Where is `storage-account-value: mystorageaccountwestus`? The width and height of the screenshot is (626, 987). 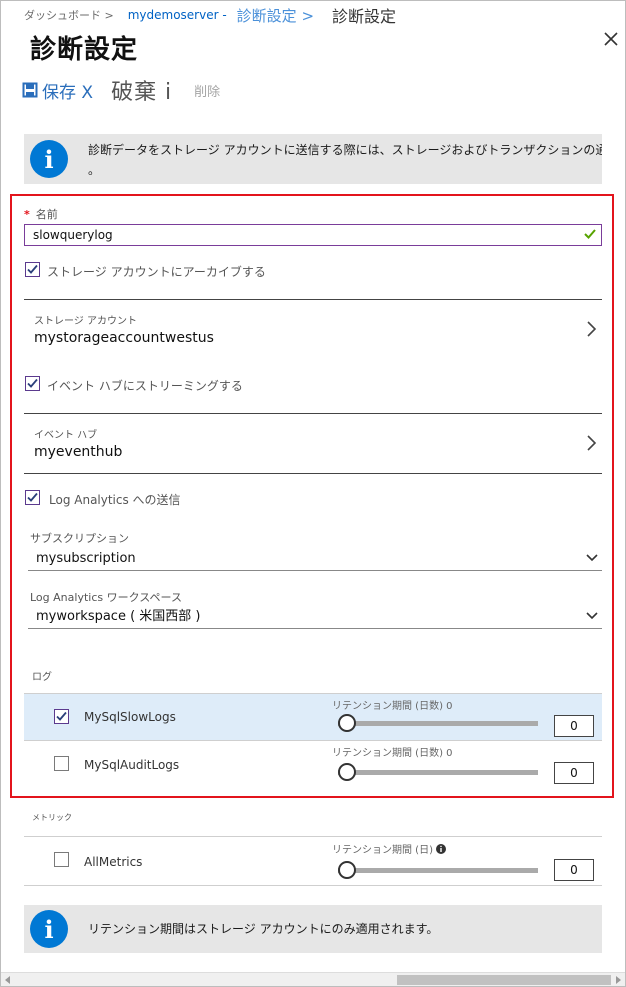 storage-account-value: mystorageaccountwestus is located at coordinates (124, 338).